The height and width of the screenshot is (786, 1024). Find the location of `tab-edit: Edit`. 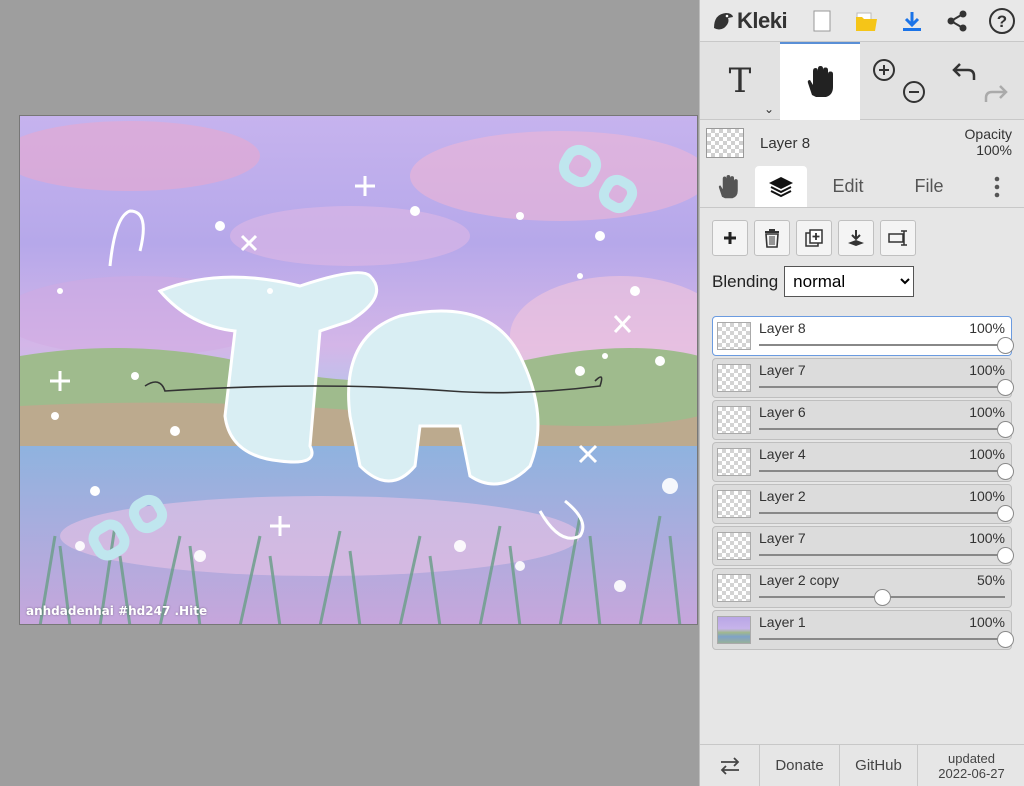

tab-edit: Edit is located at coordinates (848, 186).